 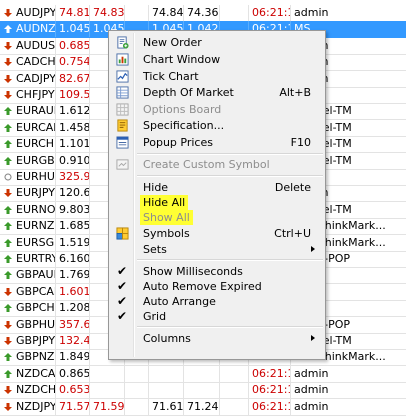 What do you see at coordinates (217, 59) in the screenshot?
I see `menu-item-chart-window: Chart Window` at bounding box center [217, 59].